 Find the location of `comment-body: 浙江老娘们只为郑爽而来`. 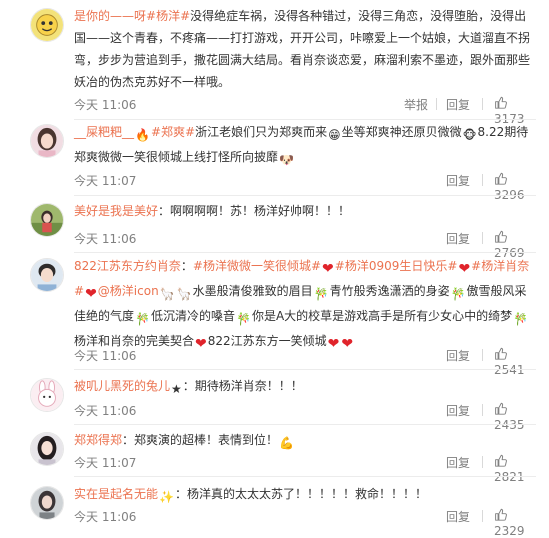

comment-body: 浙江老娘们只为郑爽而来 is located at coordinates (261, 132).